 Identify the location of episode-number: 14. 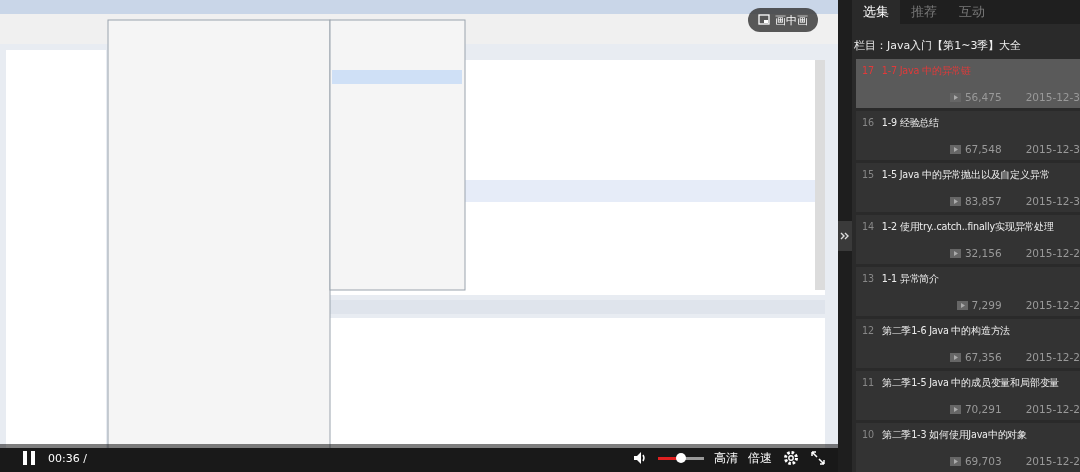
(868, 227).